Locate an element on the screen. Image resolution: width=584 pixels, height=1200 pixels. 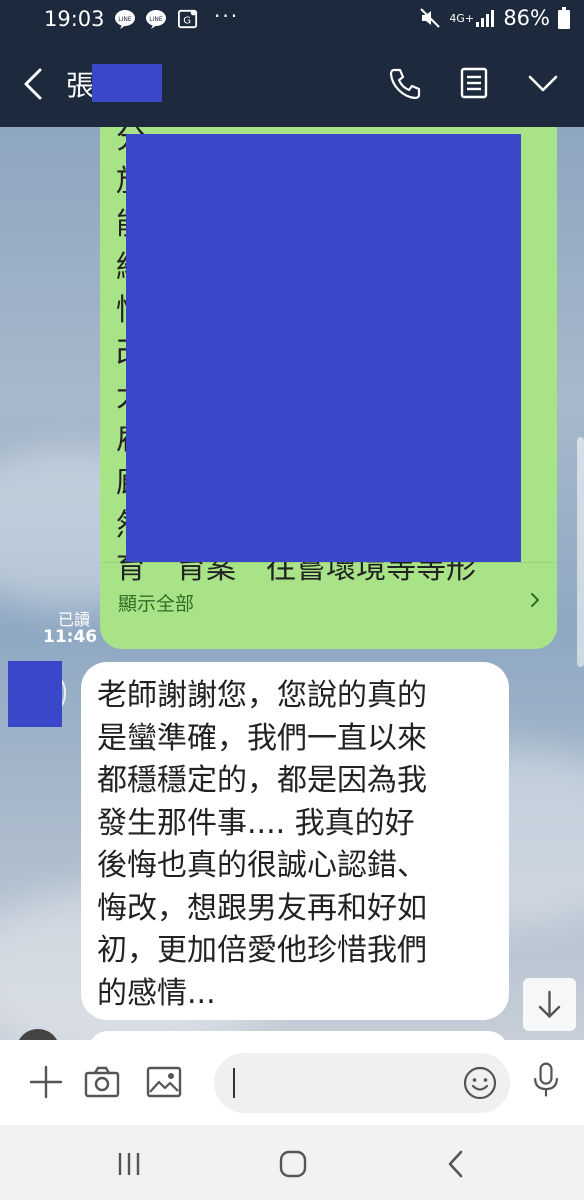
received-message-line: 都穩穩定的，都是因為我 is located at coordinates (262, 780).